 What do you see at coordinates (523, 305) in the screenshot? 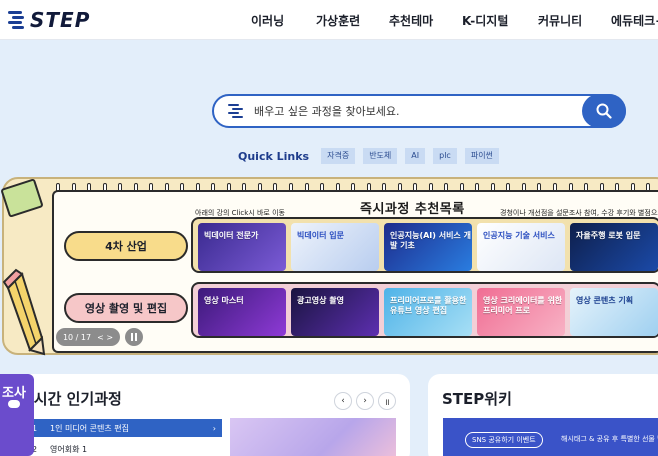
I see `course-thumb-title: 영상 크리에이터를 위한 프리미어 프로` at bounding box center [523, 305].